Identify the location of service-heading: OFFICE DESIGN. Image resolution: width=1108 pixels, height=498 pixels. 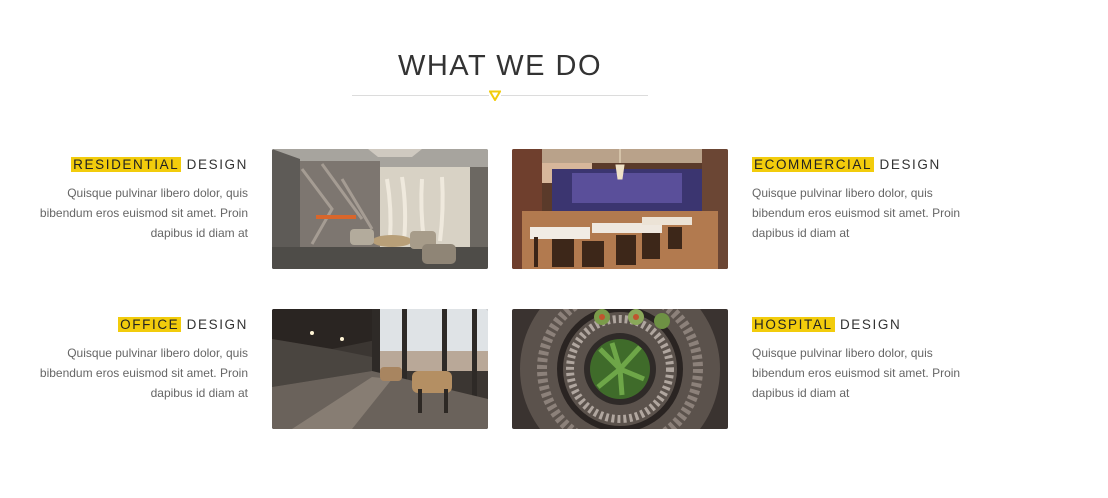
(143, 325).